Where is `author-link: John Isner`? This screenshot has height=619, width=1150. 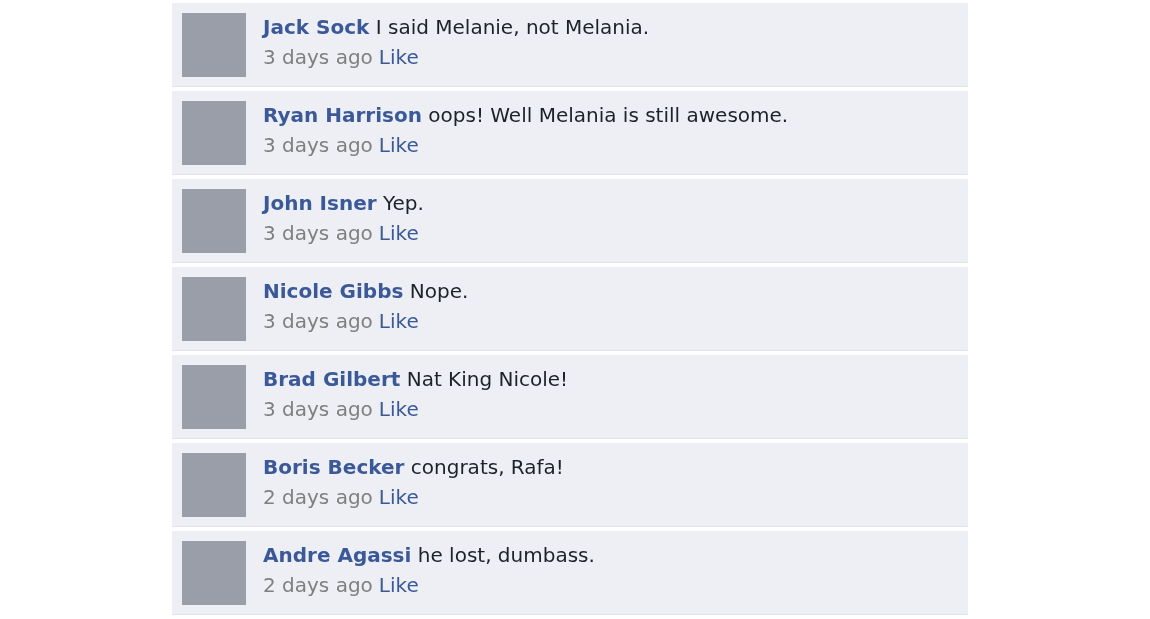 author-link: John Isner is located at coordinates (320, 203).